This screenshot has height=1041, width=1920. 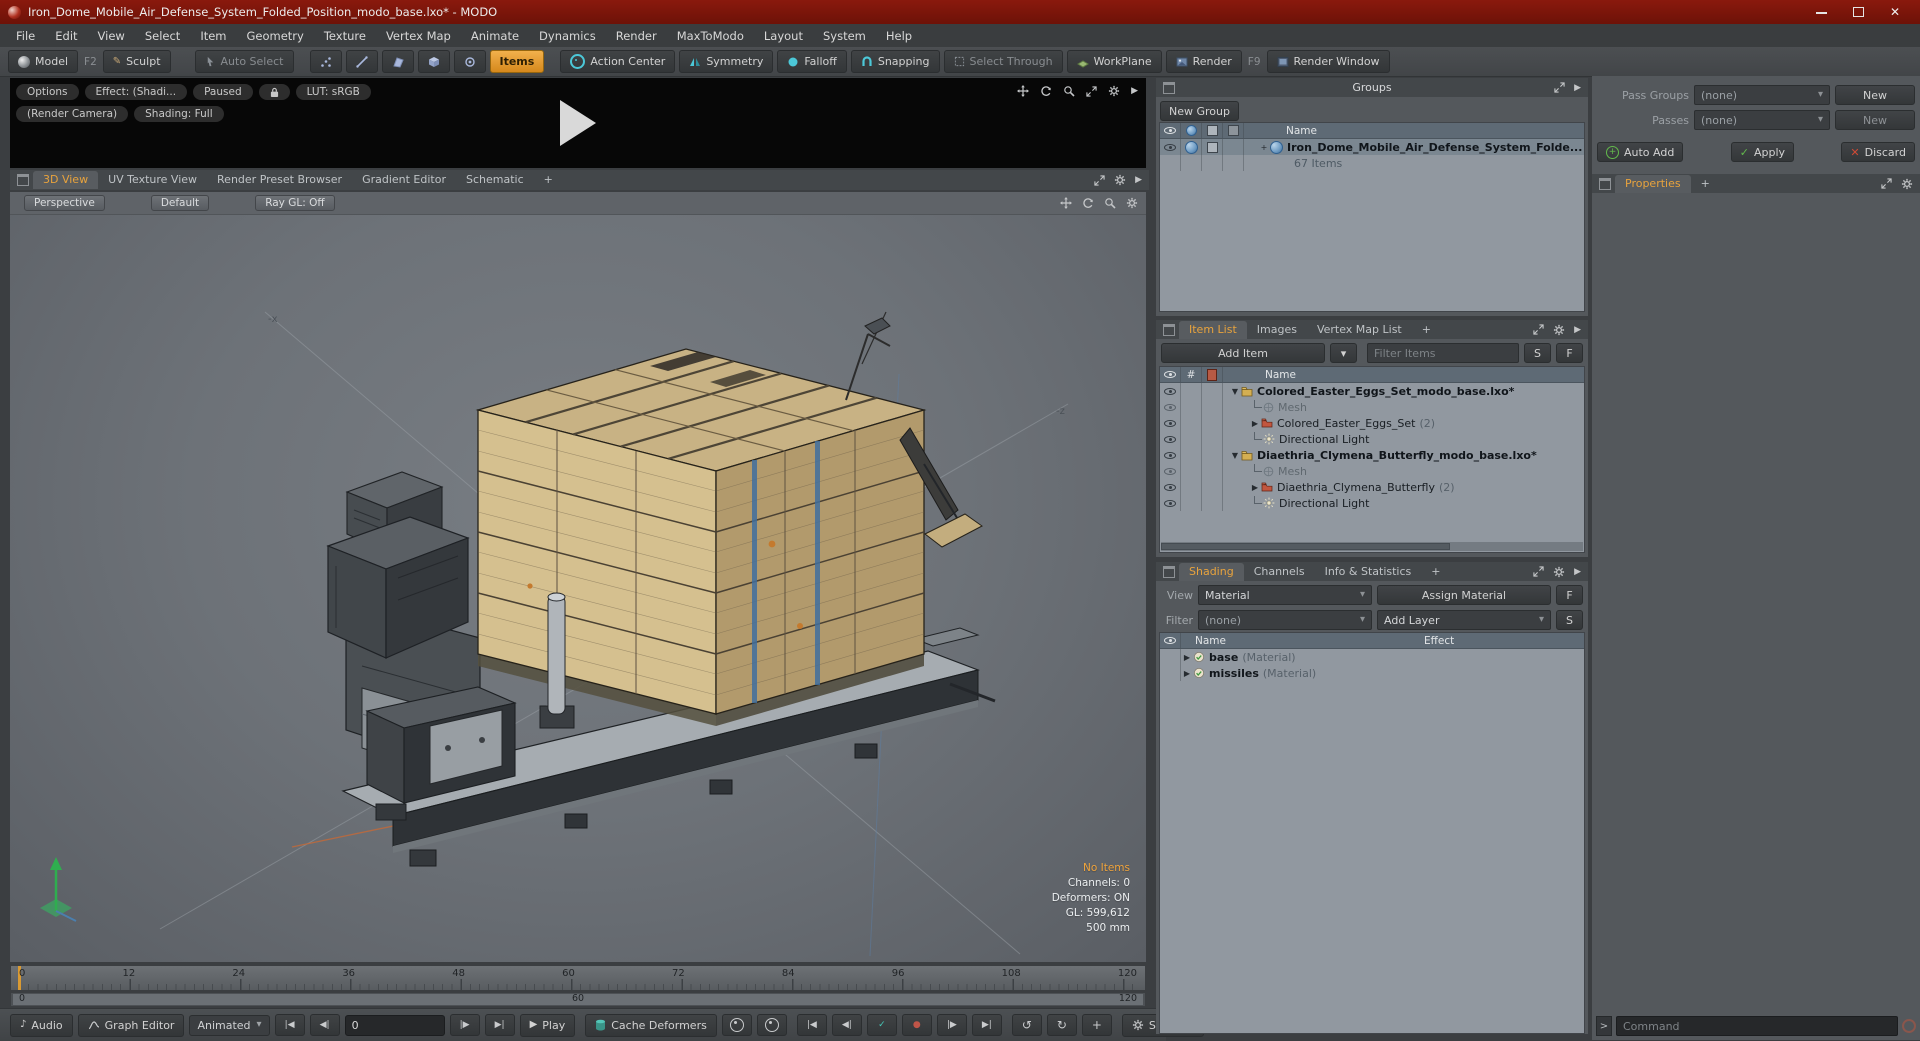 I want to click on command-input, so click(x=1757, y=1026).